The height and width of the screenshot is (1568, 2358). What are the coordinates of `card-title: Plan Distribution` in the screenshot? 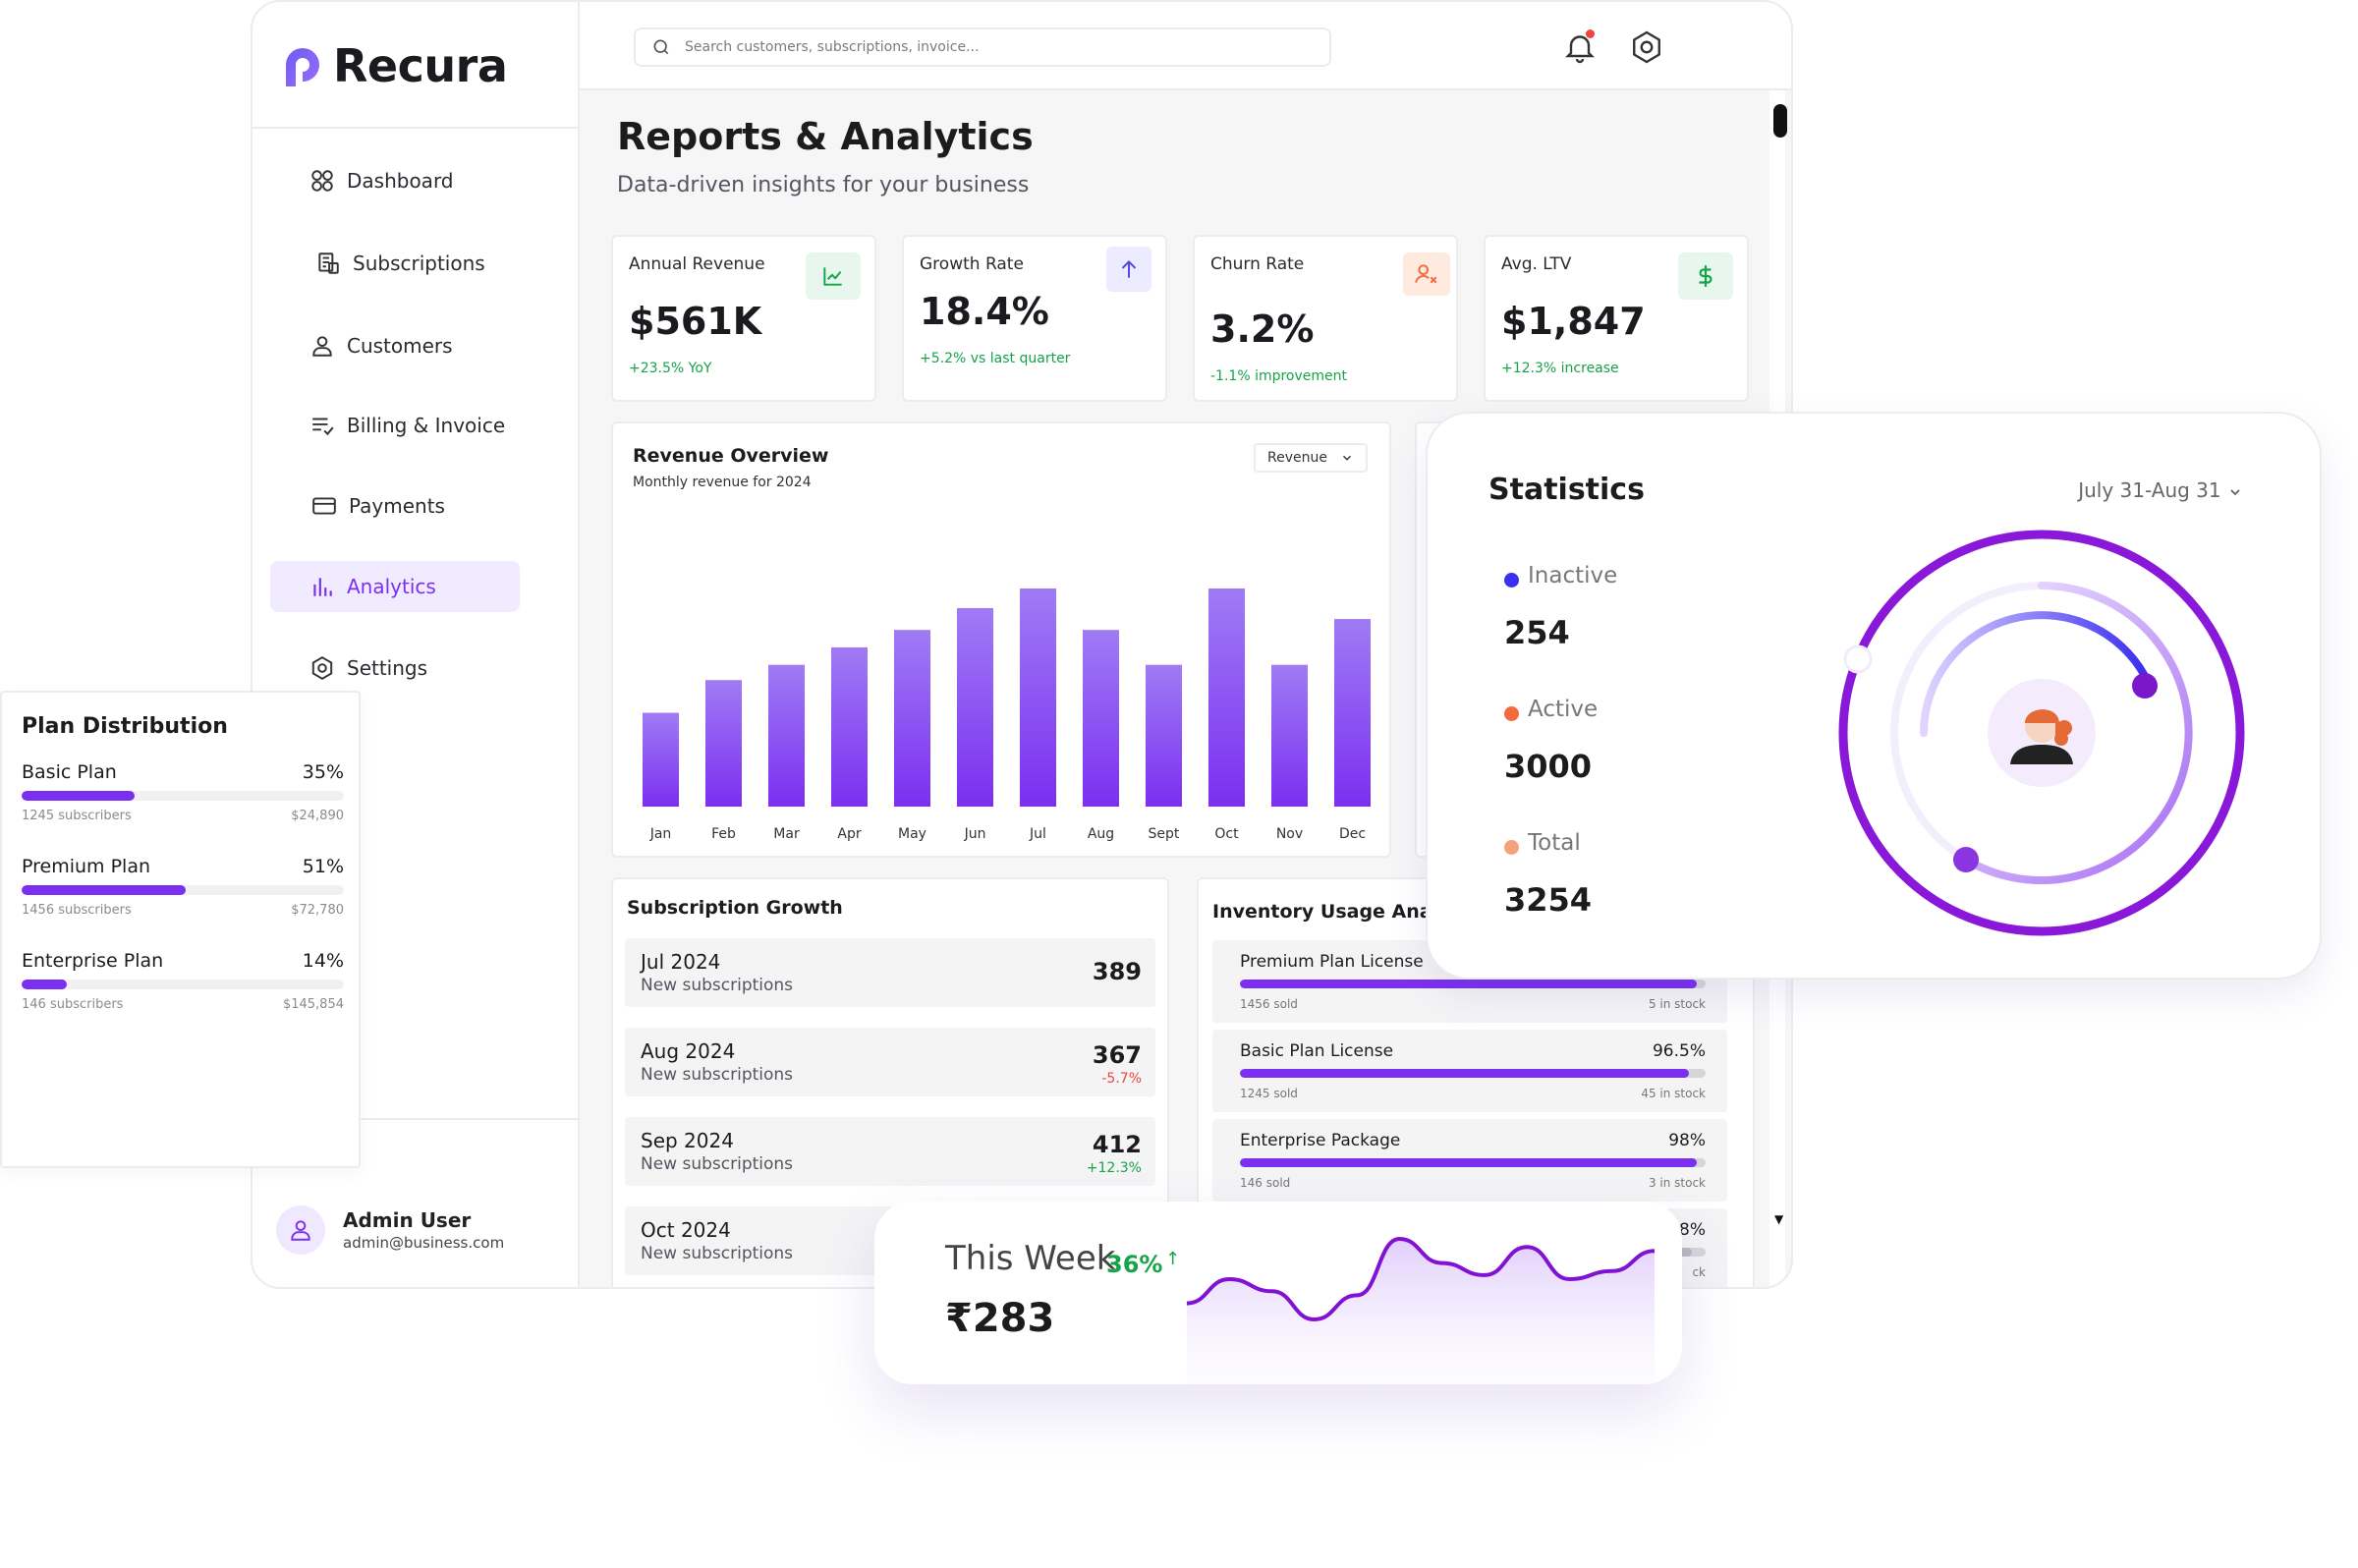 It's located at (125, 726).